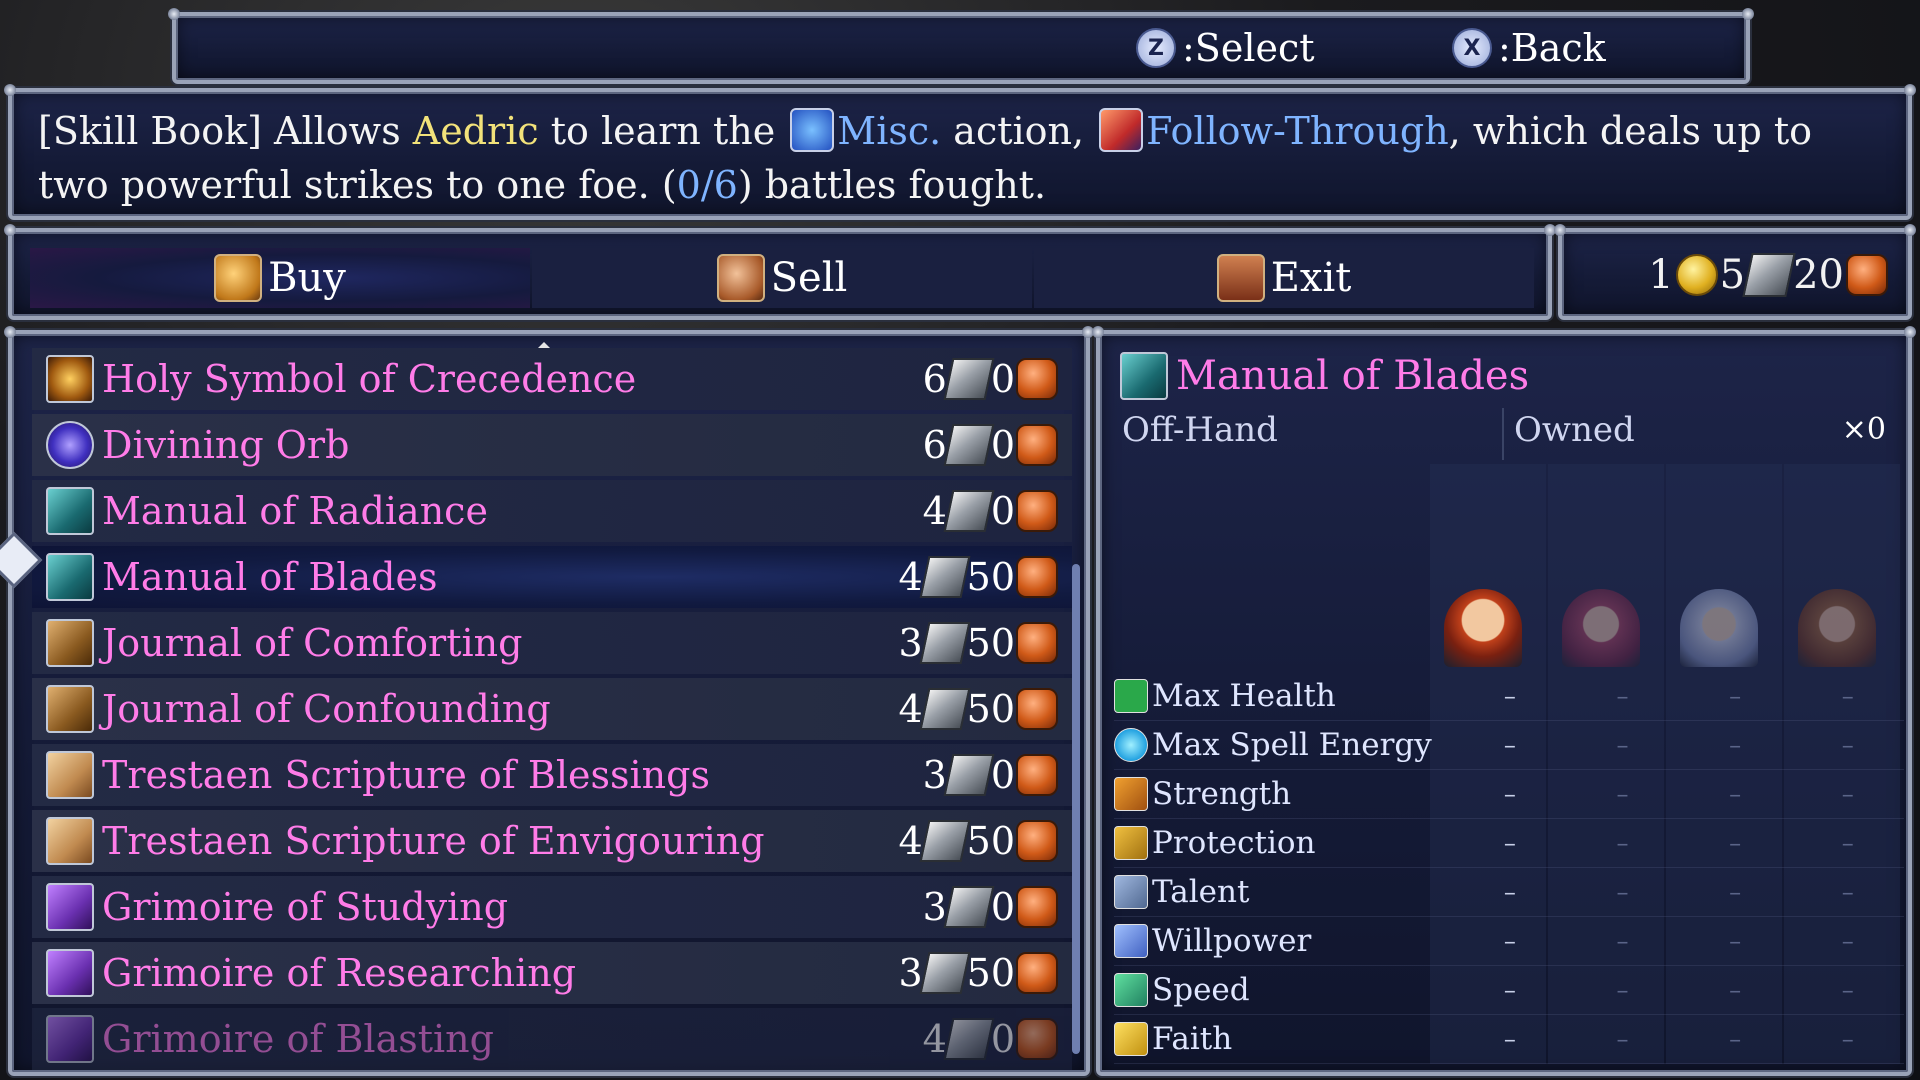  What do you see at coordinates (1201, 892) in the screenshot?
I see `stat-name: Talent` at bounding box center [1201, 892].